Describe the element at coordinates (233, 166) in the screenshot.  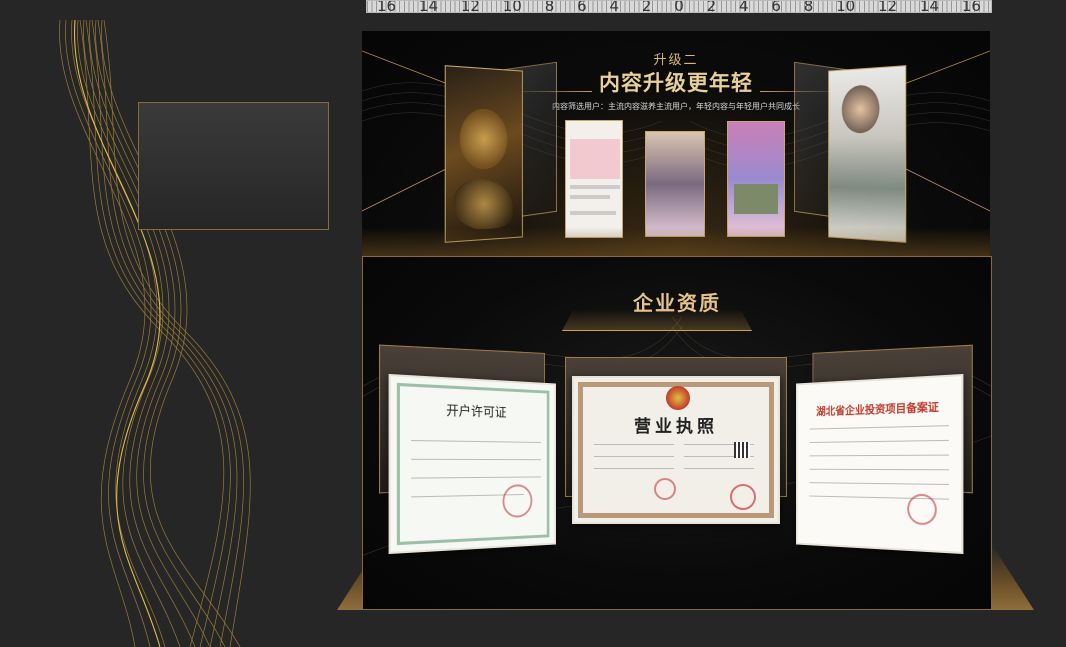
I see `framed-placeholder-box` at that location.